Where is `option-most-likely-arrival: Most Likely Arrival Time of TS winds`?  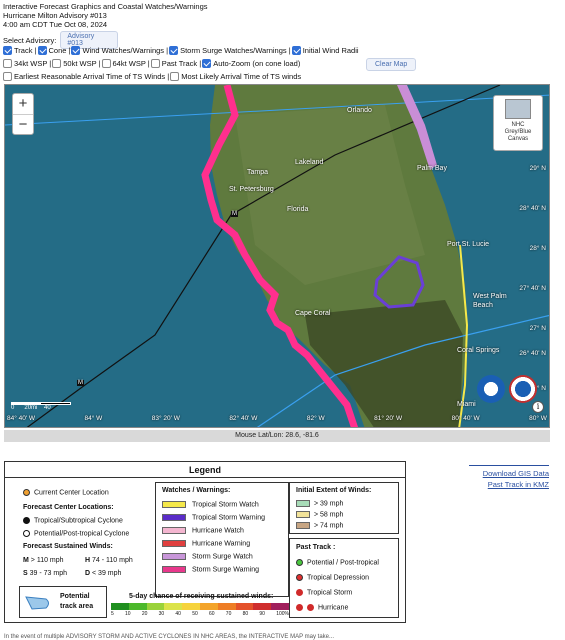
option-most-likely-arrival: Most Likely Arrival Time of TS winds is located at coordinates (235, 76).